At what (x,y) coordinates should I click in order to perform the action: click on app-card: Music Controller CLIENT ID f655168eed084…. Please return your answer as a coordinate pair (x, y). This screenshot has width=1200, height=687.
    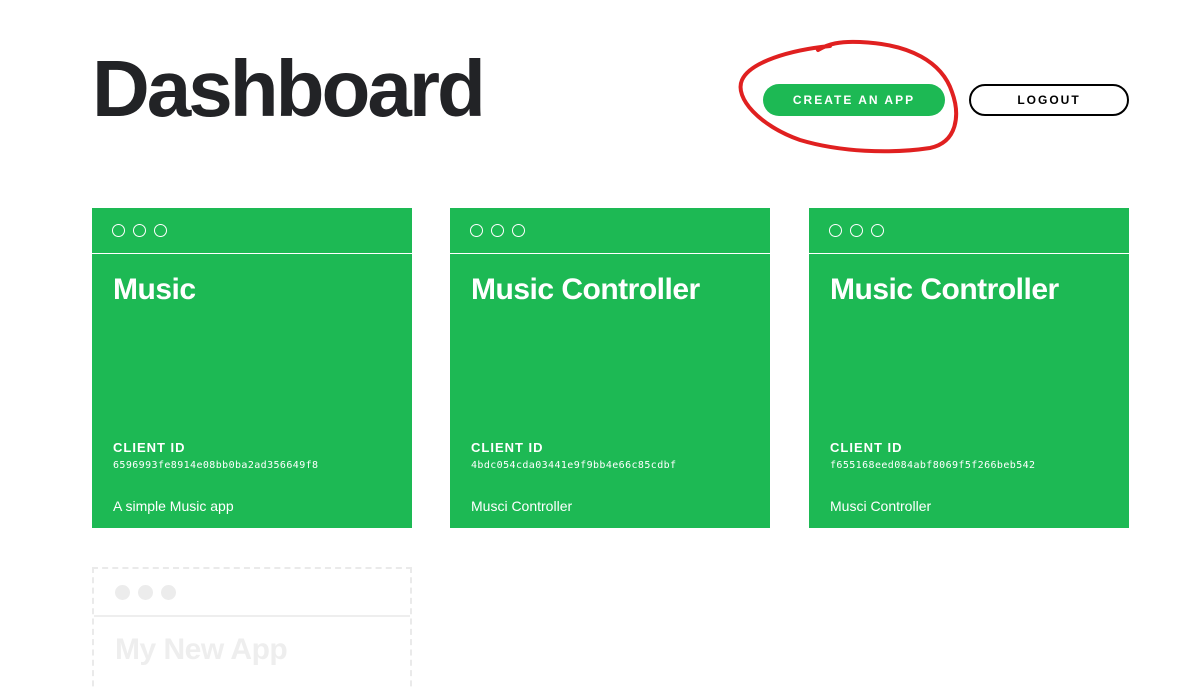
    Looking at the image, I should click on (969, 368).